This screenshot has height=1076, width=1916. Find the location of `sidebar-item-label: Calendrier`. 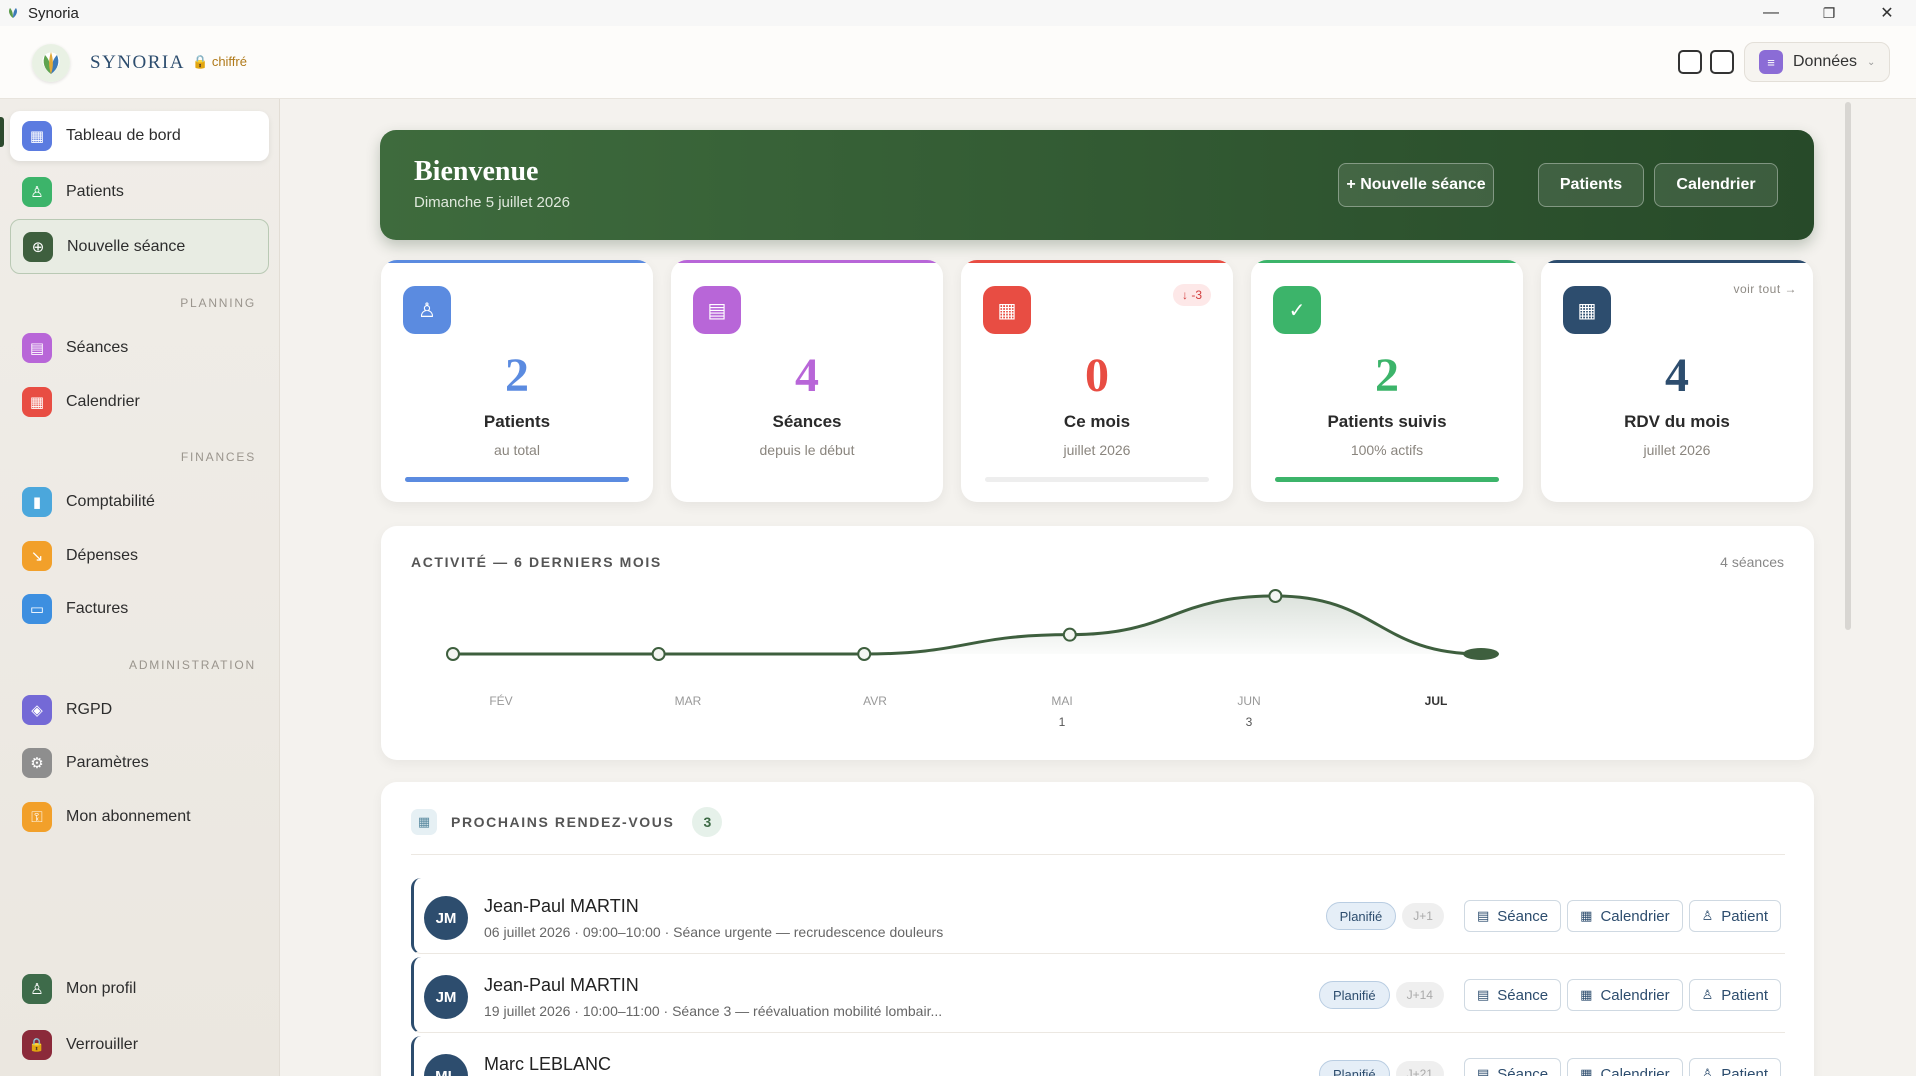

sidebar-item-label: Calendrier is located at coordinates (103, 401).